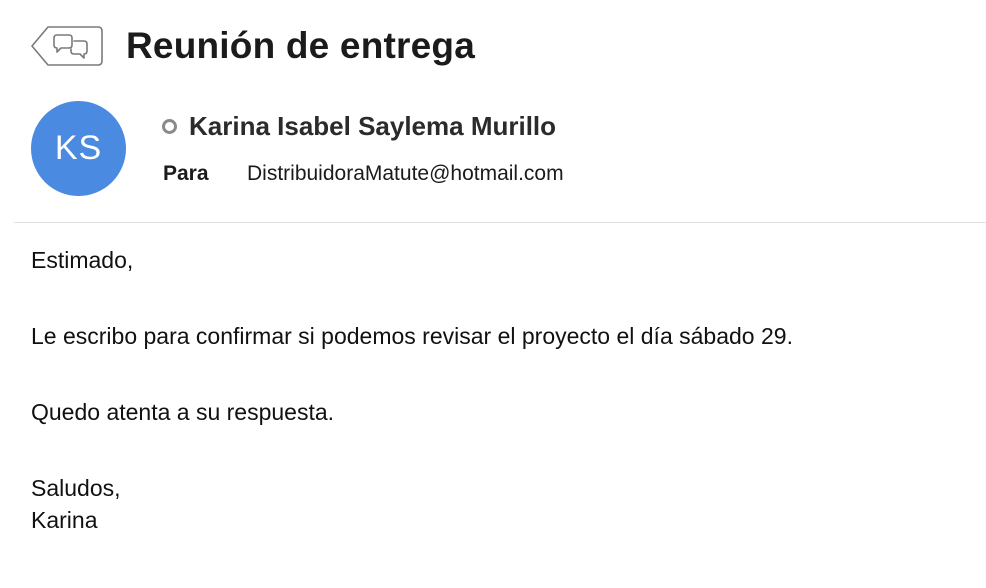 Image resolution: width=986 pixels, height=588 pixels. I want to click on body-greeting: Estimado,, so click(82, 260).